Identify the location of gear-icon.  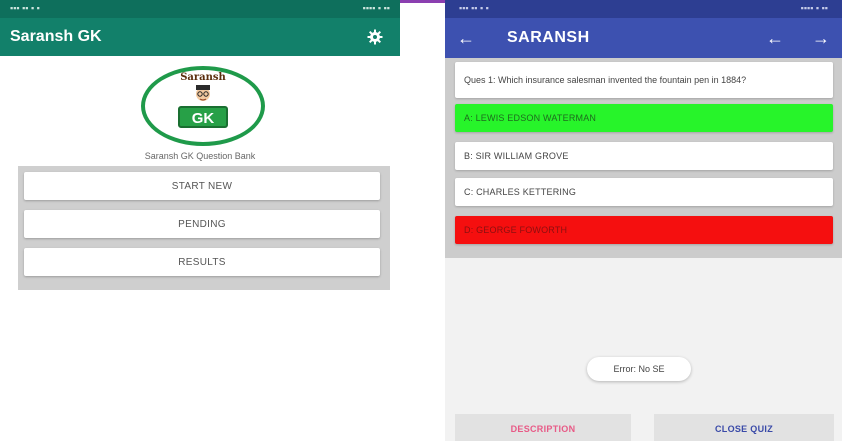
(375, 37).